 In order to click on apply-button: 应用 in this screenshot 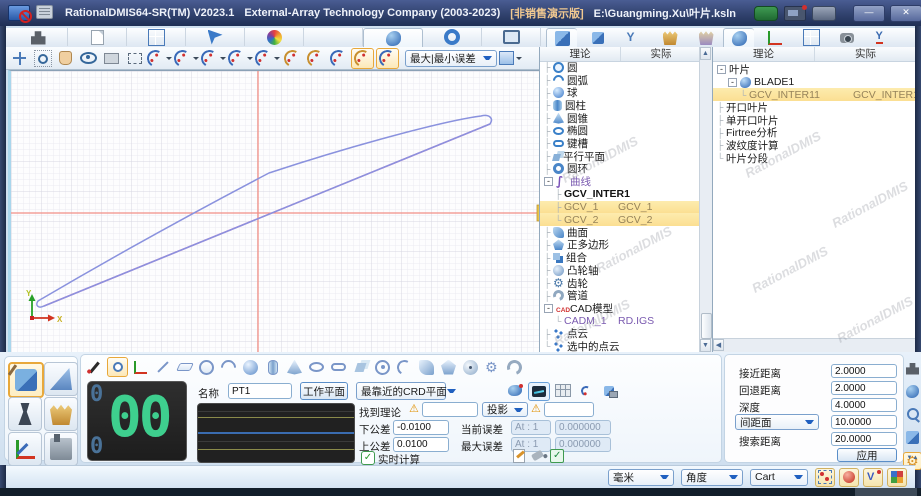, I will do `click(867, 455)`.